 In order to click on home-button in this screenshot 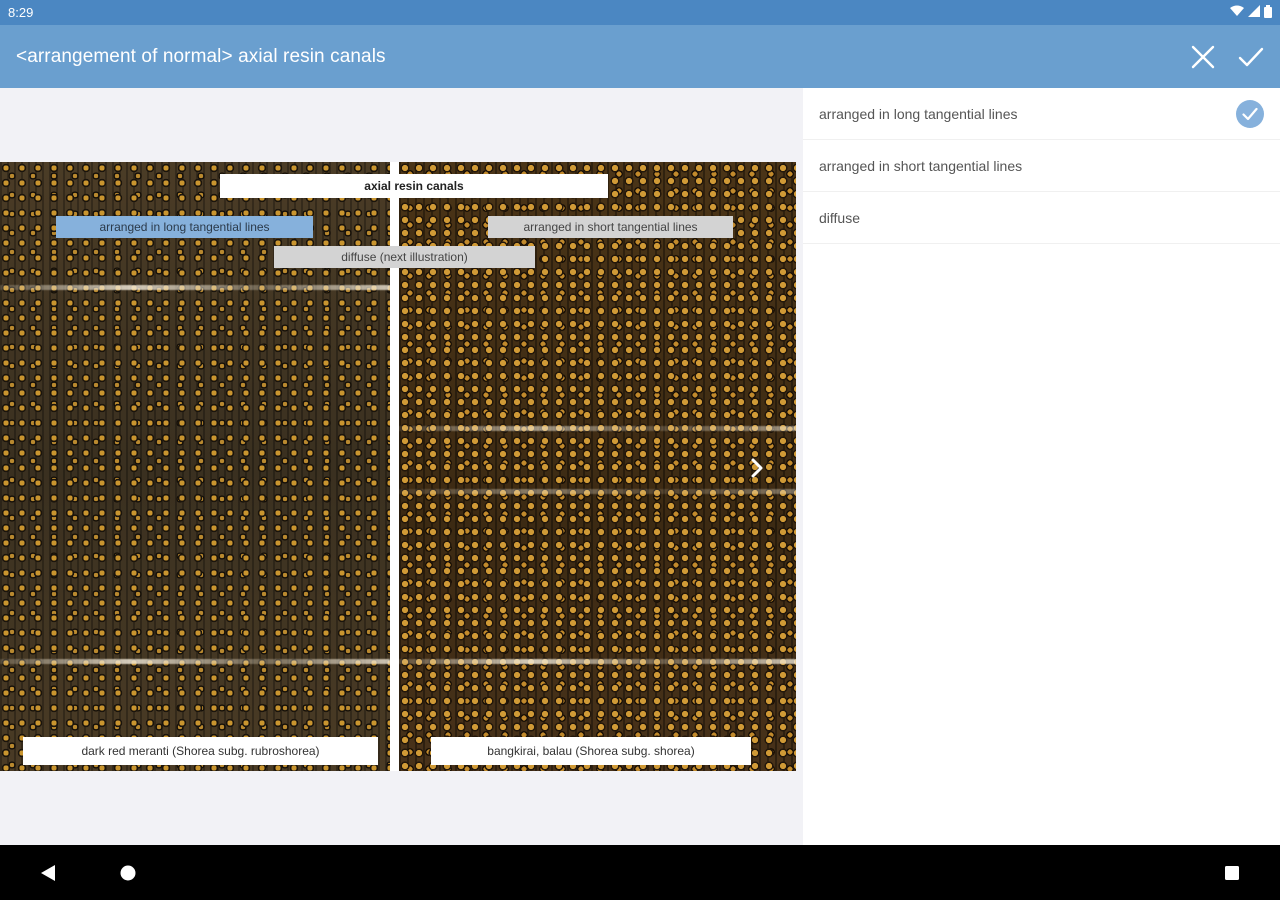, I will do `click(128, 873)`.